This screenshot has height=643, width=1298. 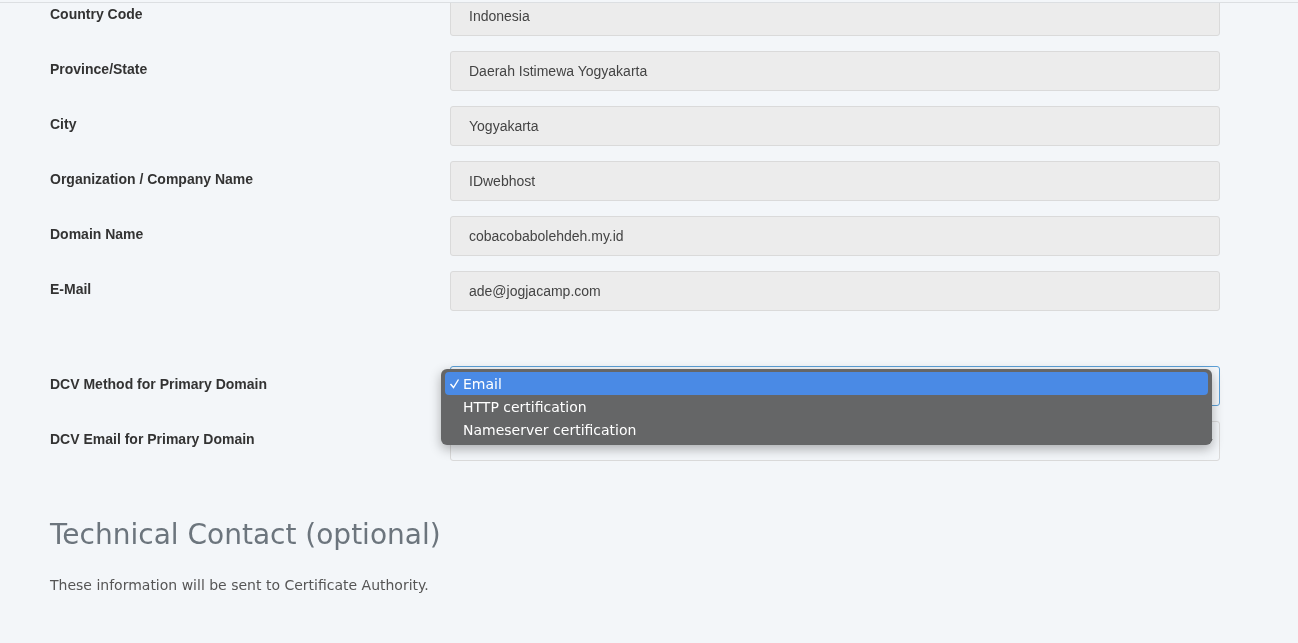 I want to click on dropdown-option: HTTP certification, so click(x=826, y=406).